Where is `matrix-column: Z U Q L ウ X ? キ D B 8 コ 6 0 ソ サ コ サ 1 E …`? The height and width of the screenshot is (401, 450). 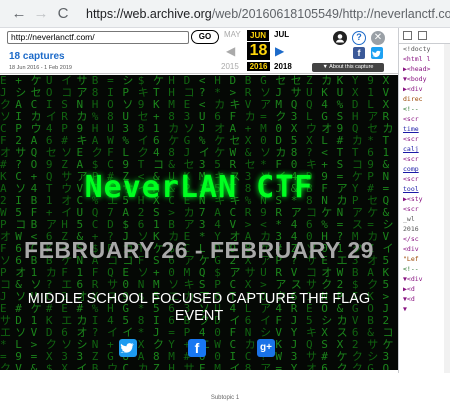 matrix-column: Z U Q L ウ X ? キ D B 8 コ 6 0 ソ サ コ サ 1 E … is located at coordinates (312, 222).